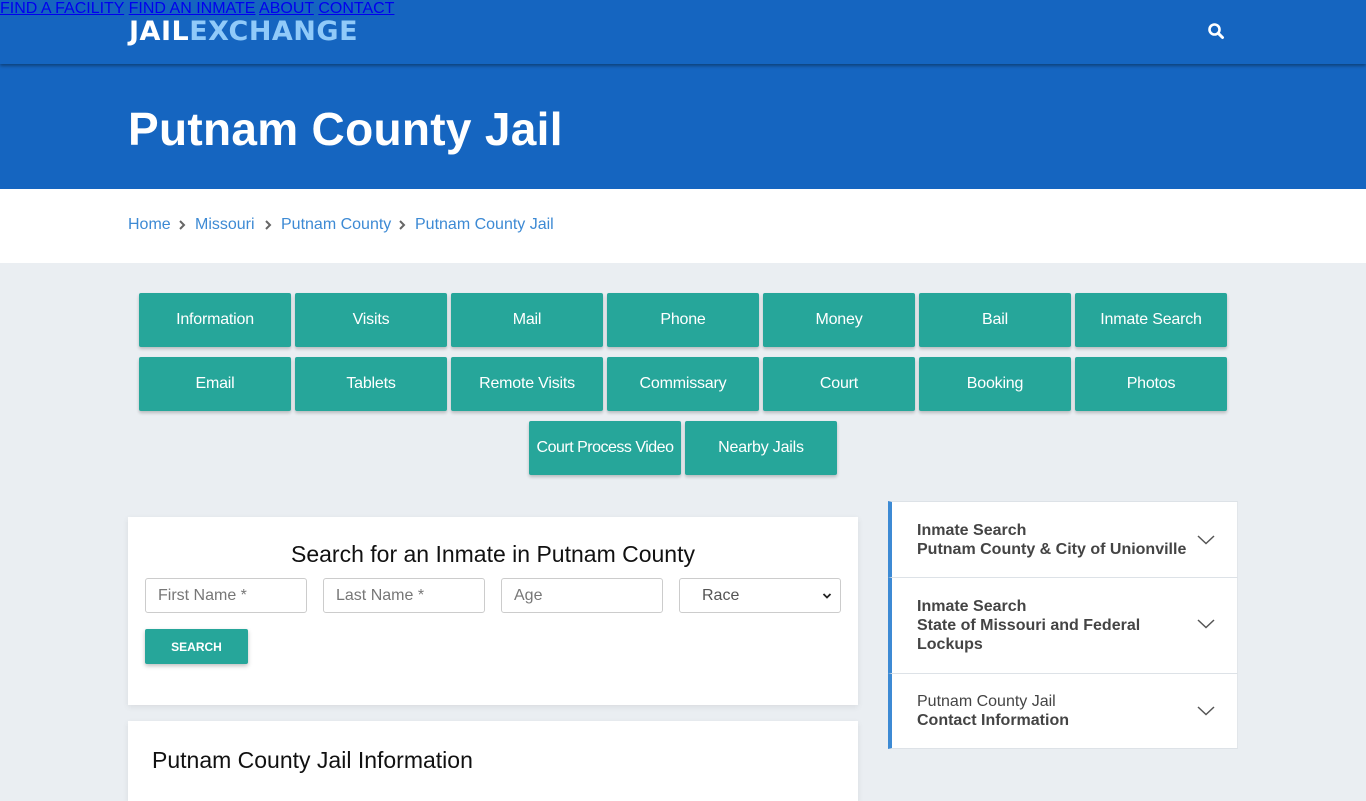  Describe the element at coordinates (605, 448) in the screenshot. I see `topic-button-court-process-video: Court Process Video` at that location.